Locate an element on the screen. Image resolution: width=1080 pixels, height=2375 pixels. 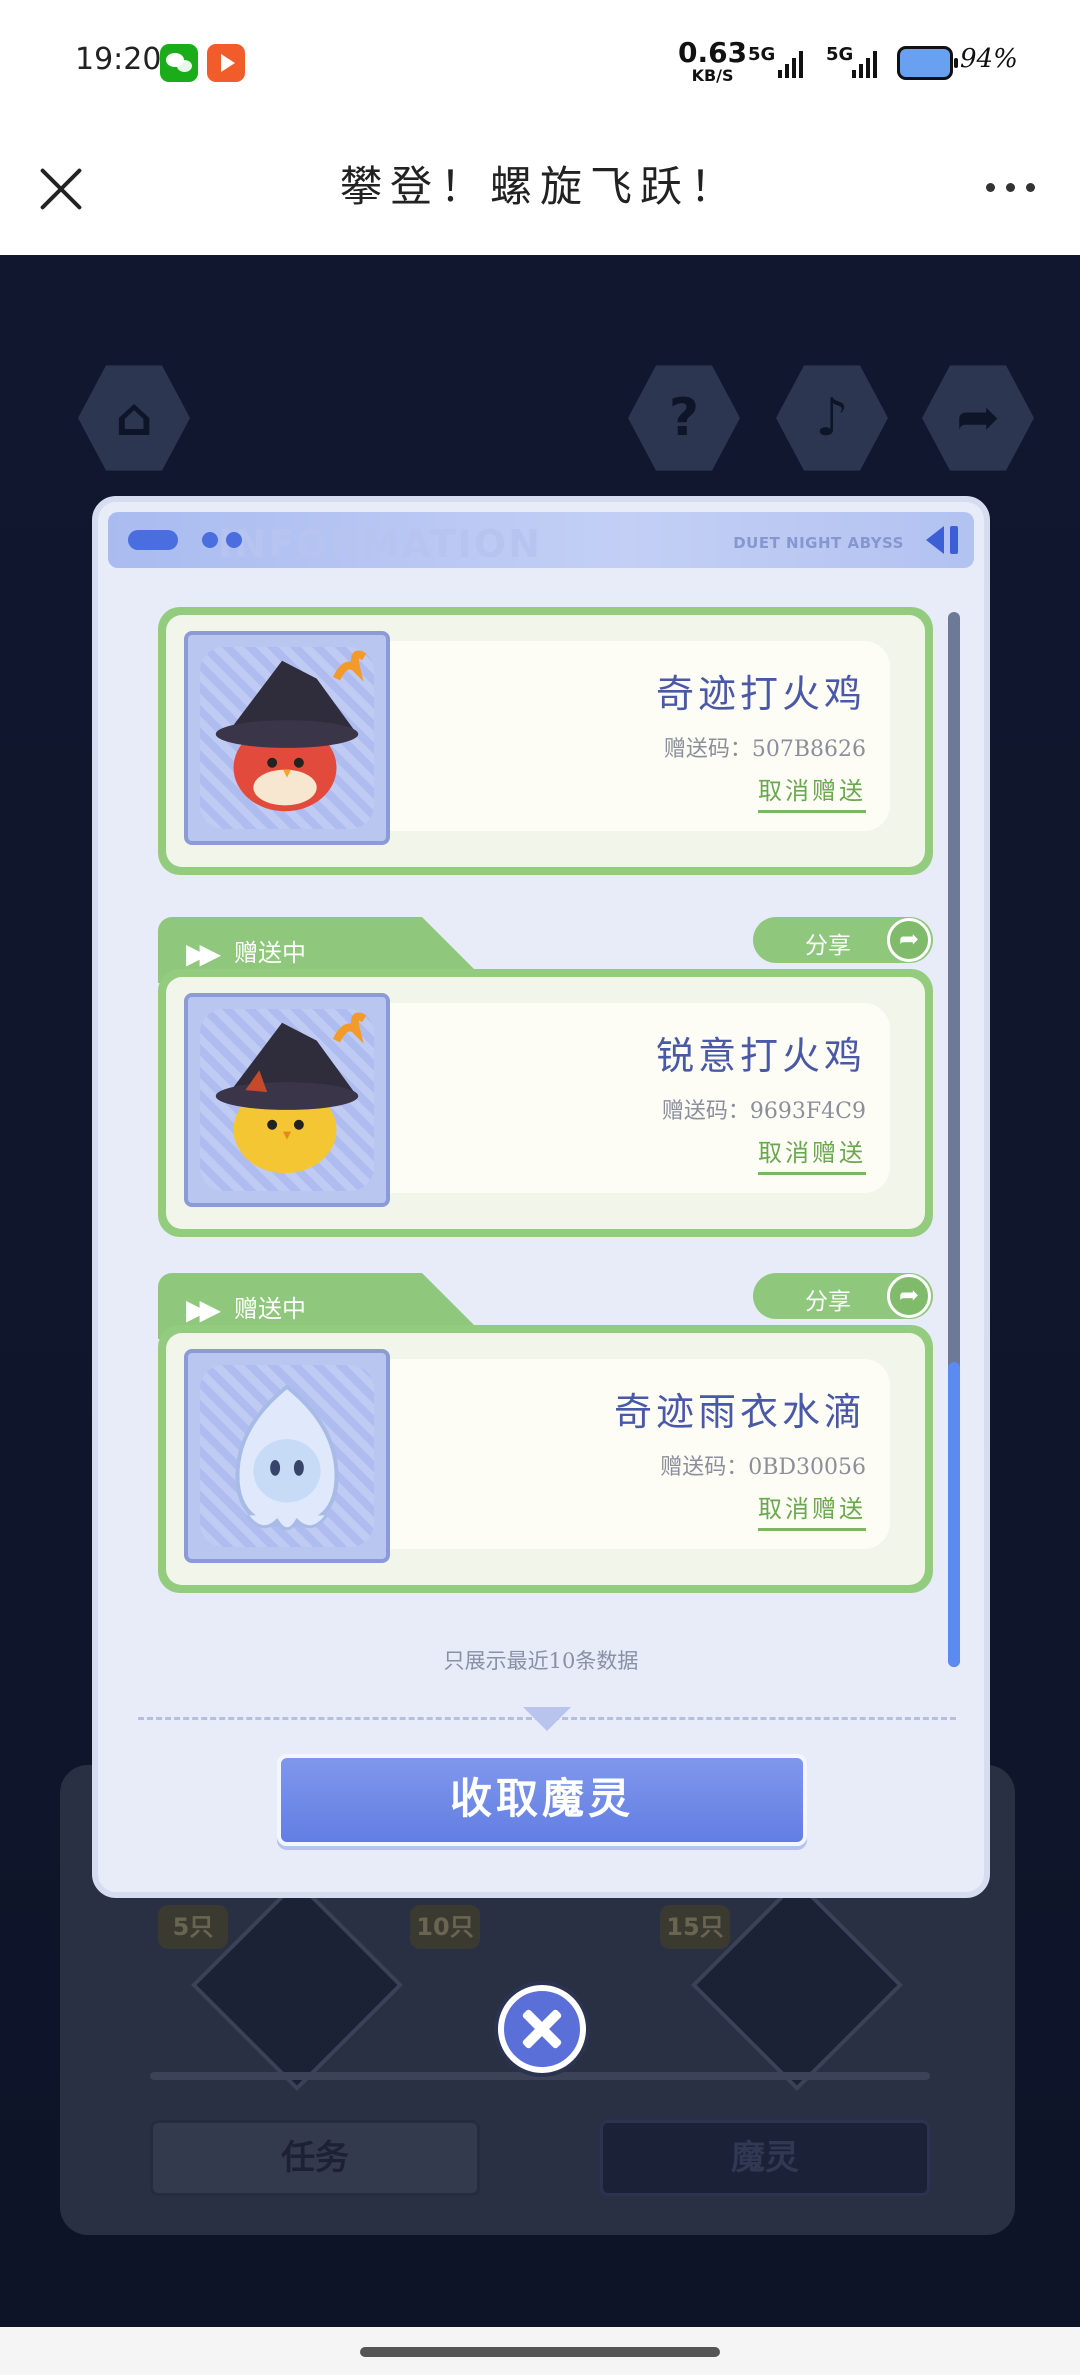
card-body: 奇迹雨衣水滴 赠送码：0BD30056 取消赠送 is located at coordinates (545, 1459).